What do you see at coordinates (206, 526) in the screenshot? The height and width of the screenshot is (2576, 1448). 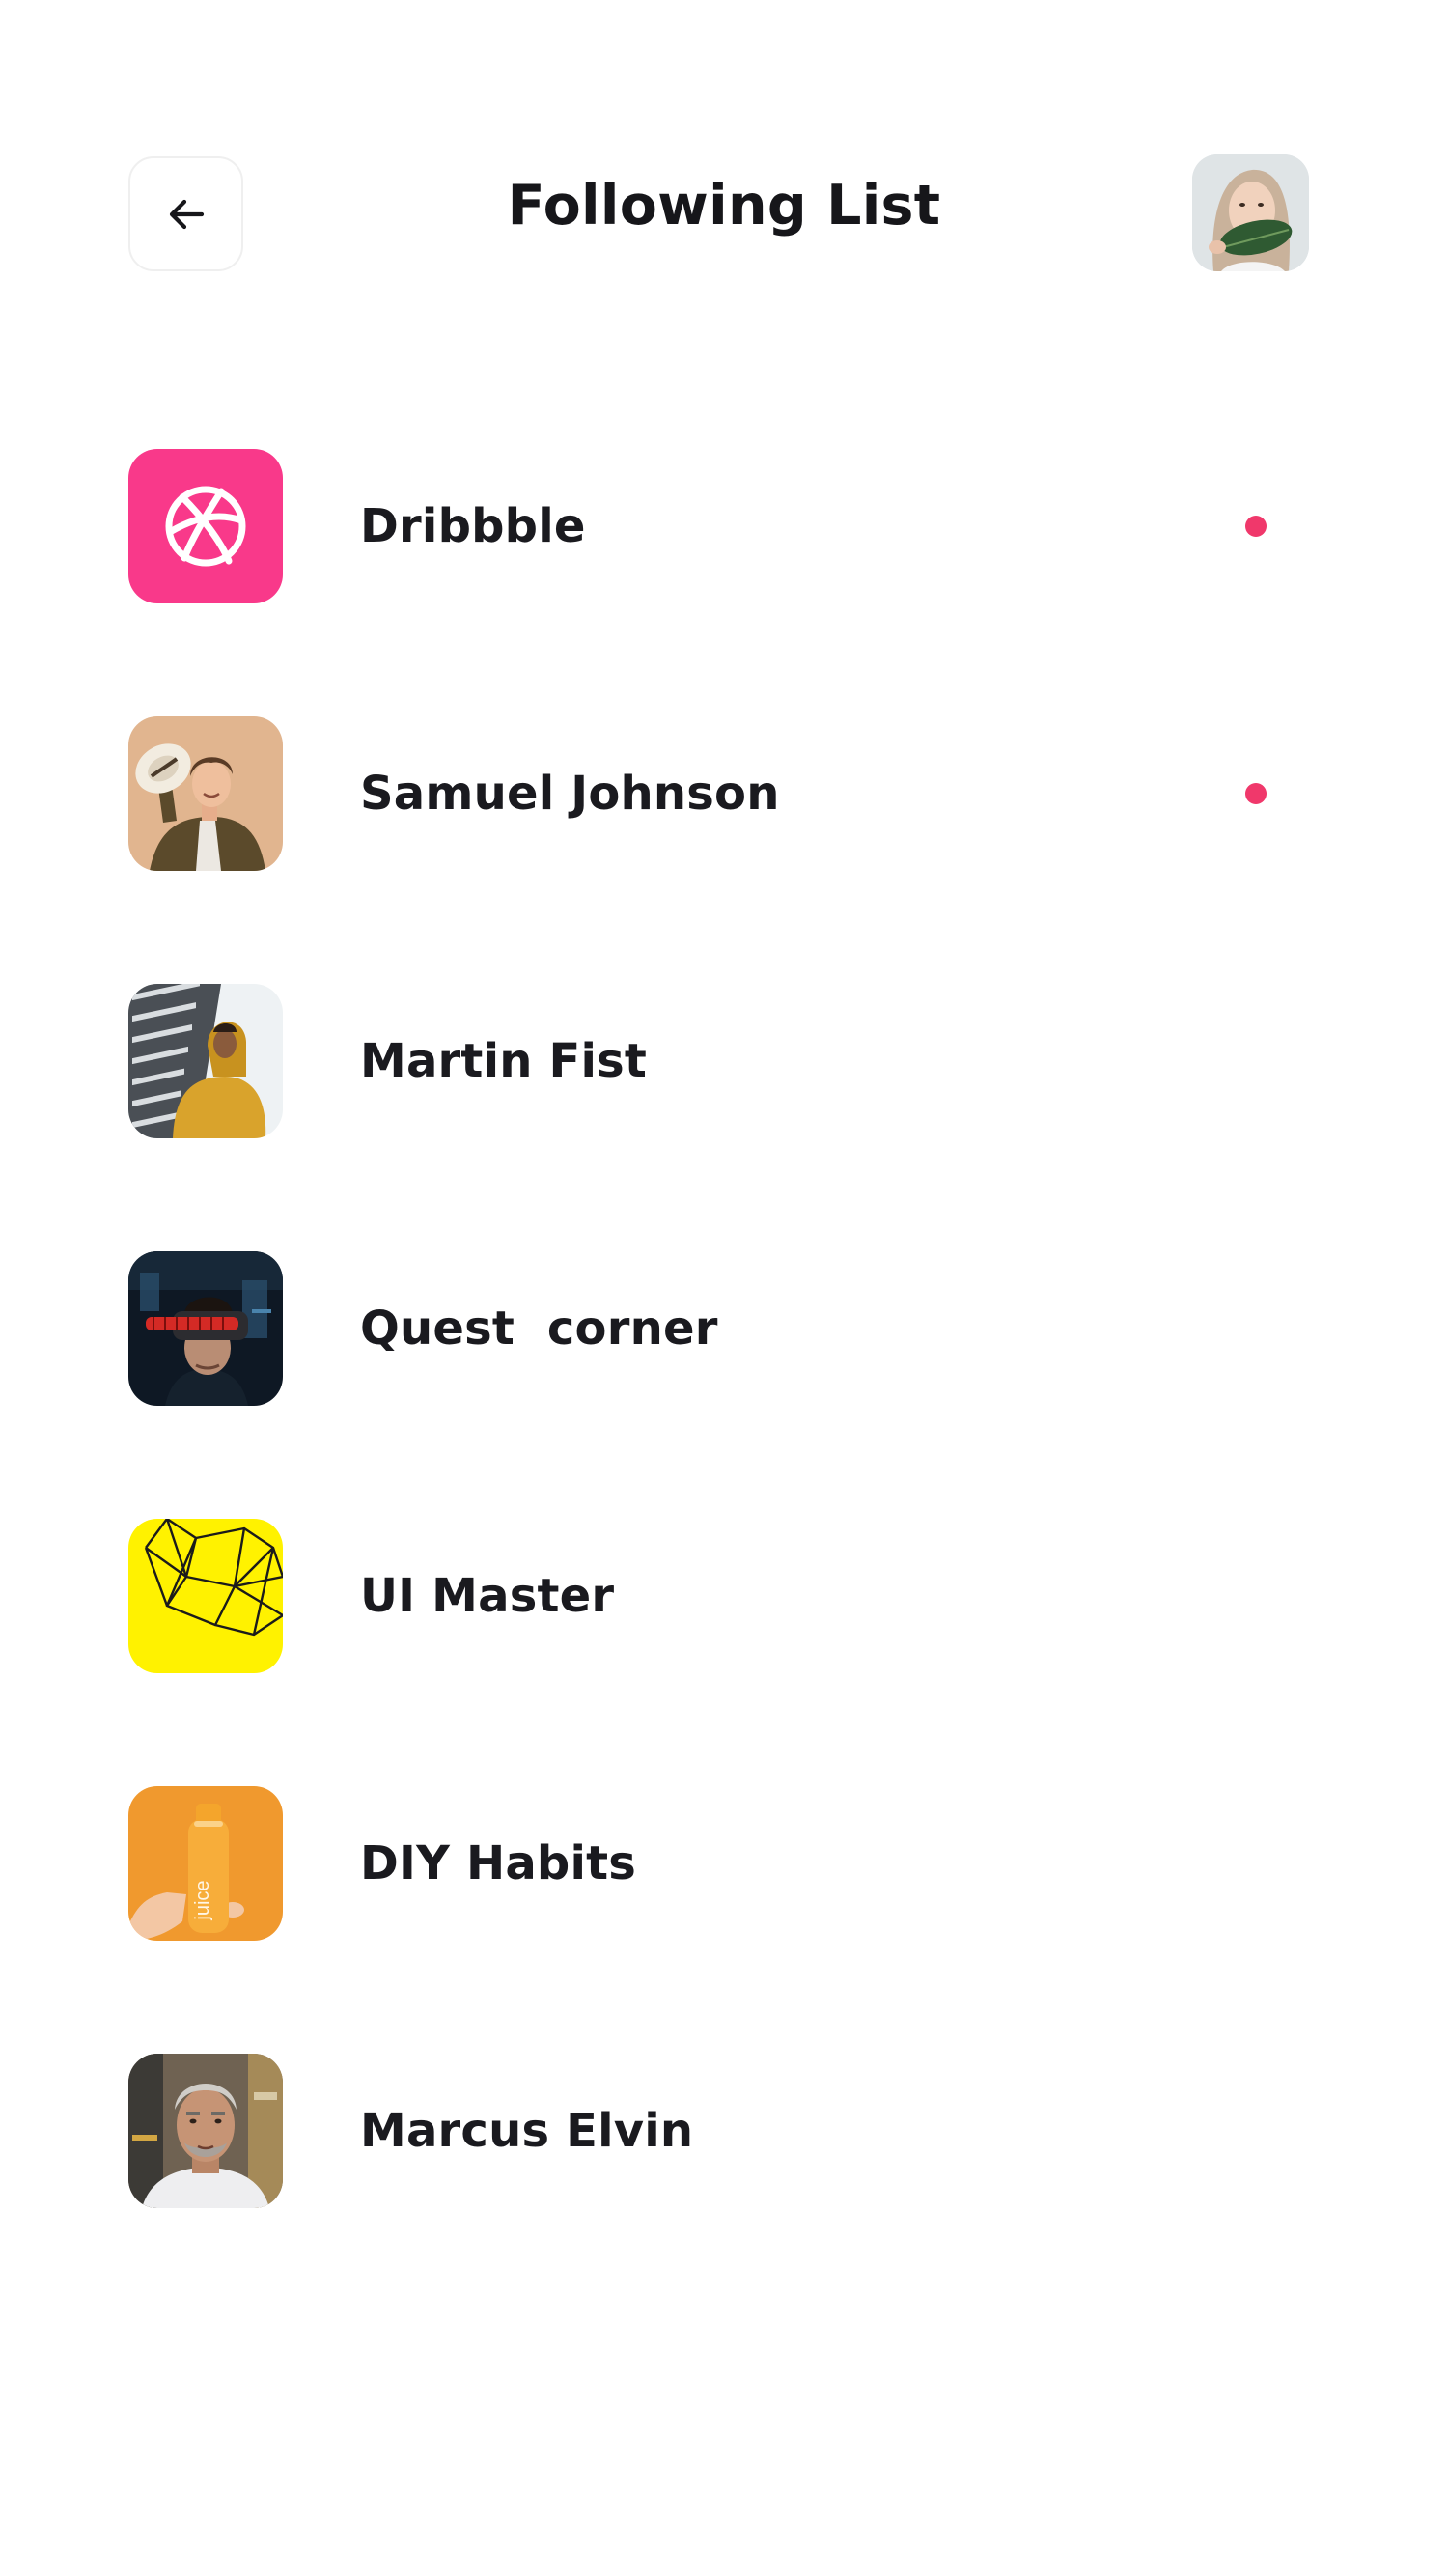 I see `dribbble-avatar` at bounding box center [206, 526].